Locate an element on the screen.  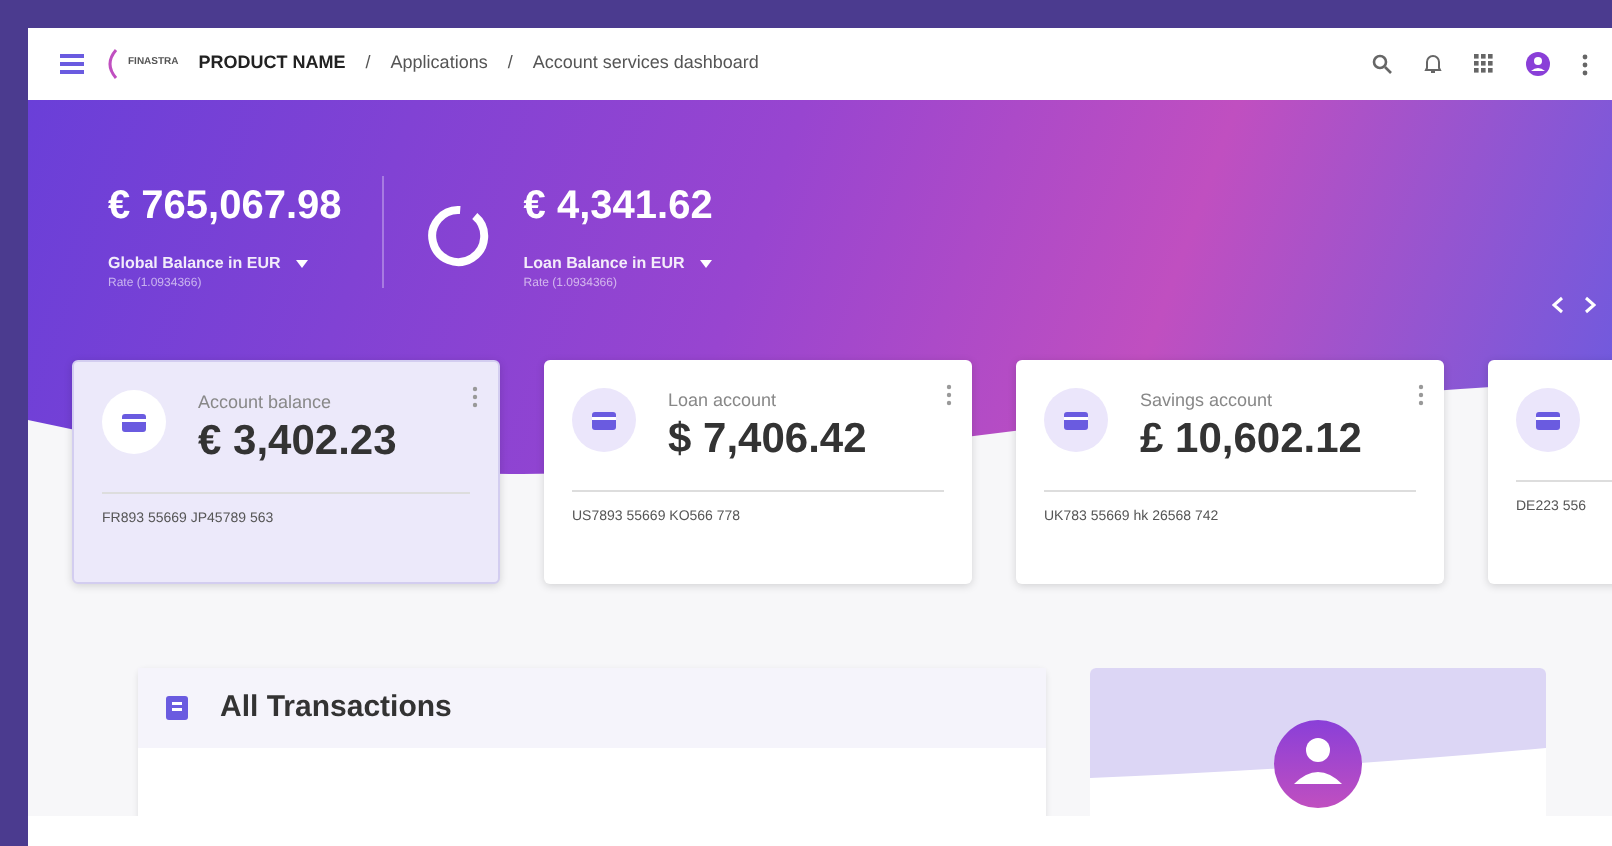
balance-label: Loan Balance in EUR is located at coordinates (604, 264).